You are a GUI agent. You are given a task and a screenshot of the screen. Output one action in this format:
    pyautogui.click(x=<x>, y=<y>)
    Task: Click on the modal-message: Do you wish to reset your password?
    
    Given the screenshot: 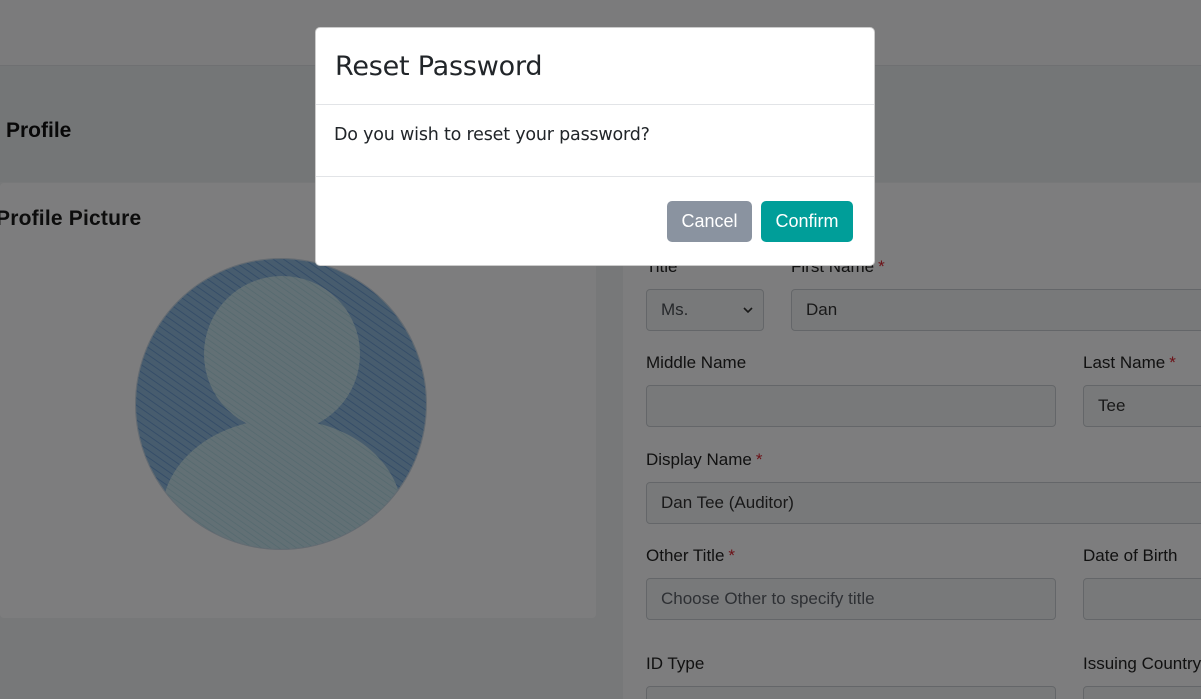 What is the action you would take?
    pyautogui.click(x=492, y=135)
    